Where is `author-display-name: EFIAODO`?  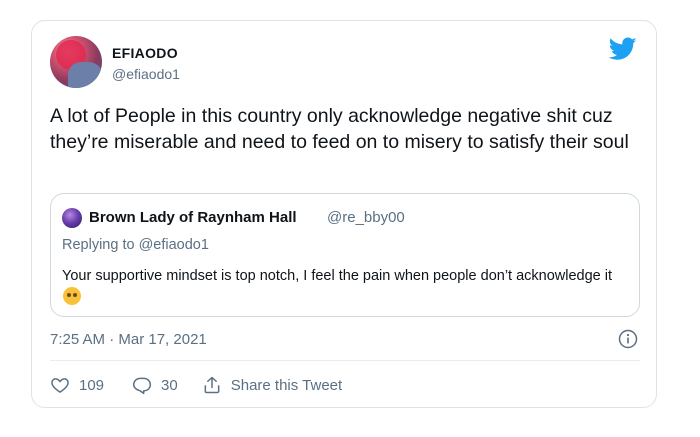
author-display-name: EFIAODO is located at coordinates (145, 53).